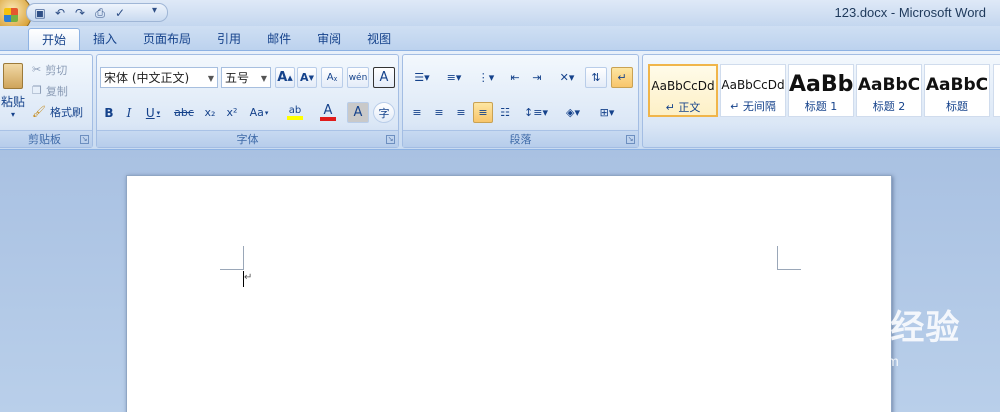  Describe the element at coordinates (279, 39) in the screenshot. I see `tab-mailings: 邮件` at that location.